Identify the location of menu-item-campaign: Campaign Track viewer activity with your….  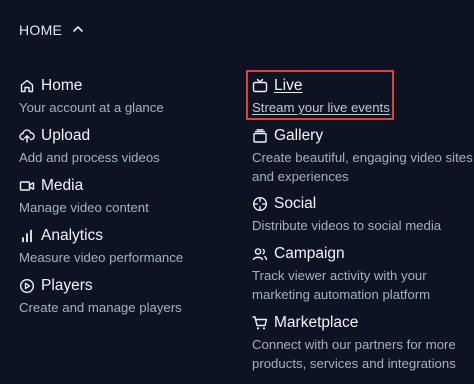
(363, 274).